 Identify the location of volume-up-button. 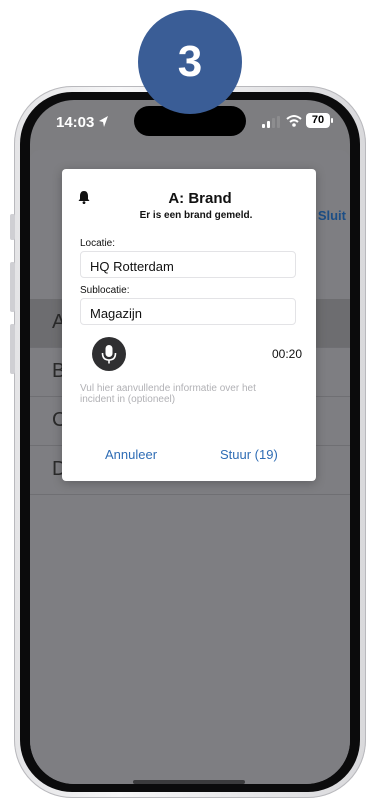
(12, 287).